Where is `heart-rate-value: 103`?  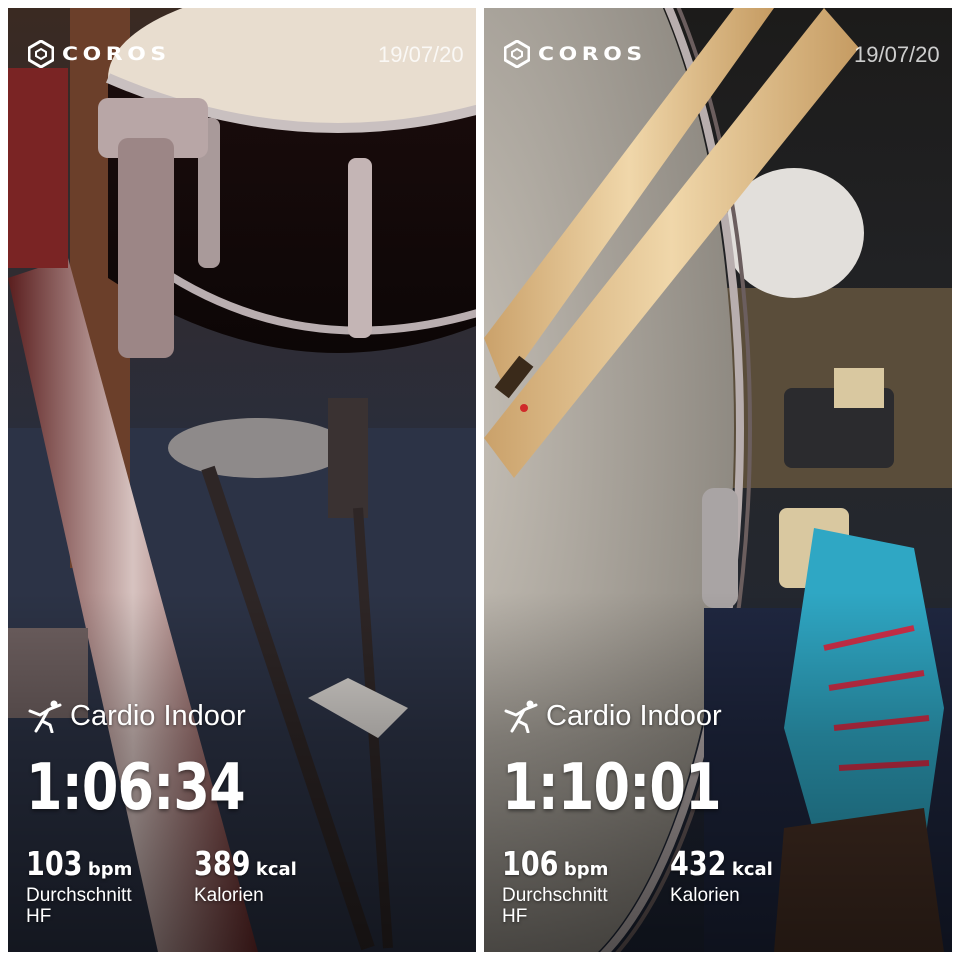 heart-rate-value: 103 is located at coordinates (54, 863).